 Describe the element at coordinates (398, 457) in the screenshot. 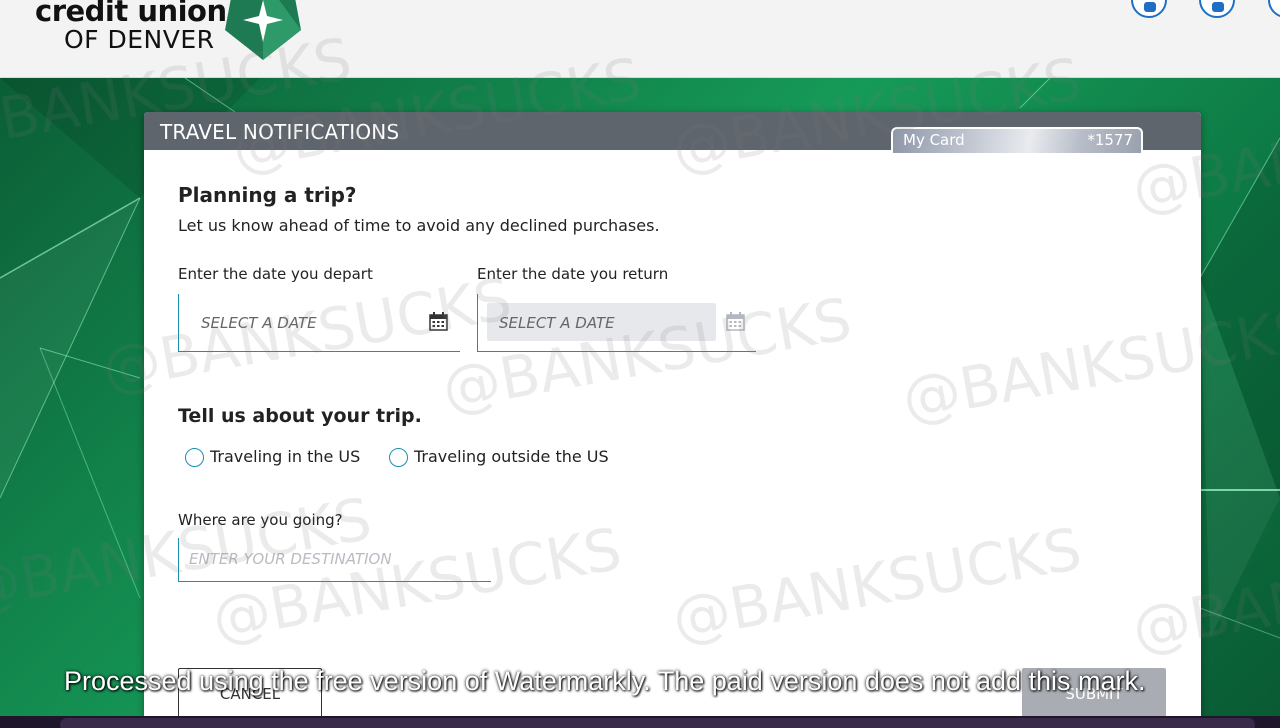

I see `radio-traveling-outside-us` at that location.